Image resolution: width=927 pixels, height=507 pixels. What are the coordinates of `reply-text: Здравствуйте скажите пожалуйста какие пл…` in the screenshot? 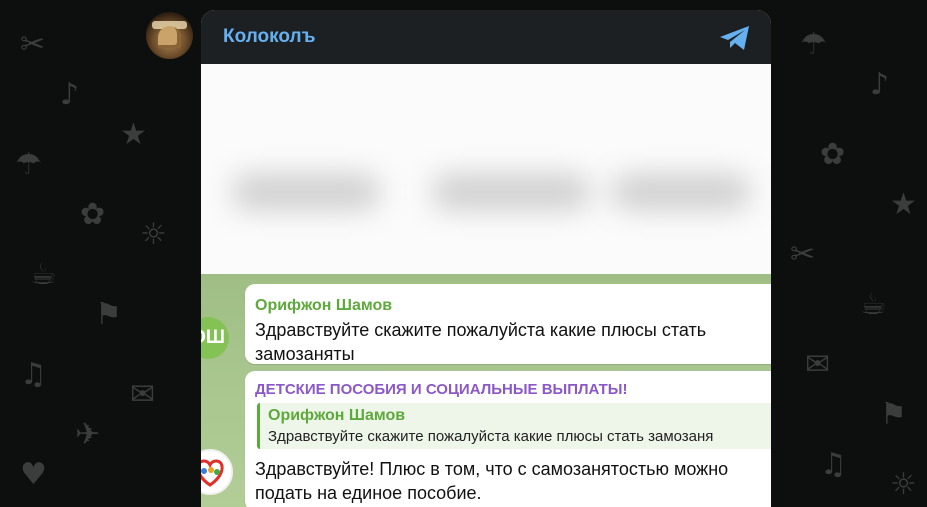 It's located at (491, 436).